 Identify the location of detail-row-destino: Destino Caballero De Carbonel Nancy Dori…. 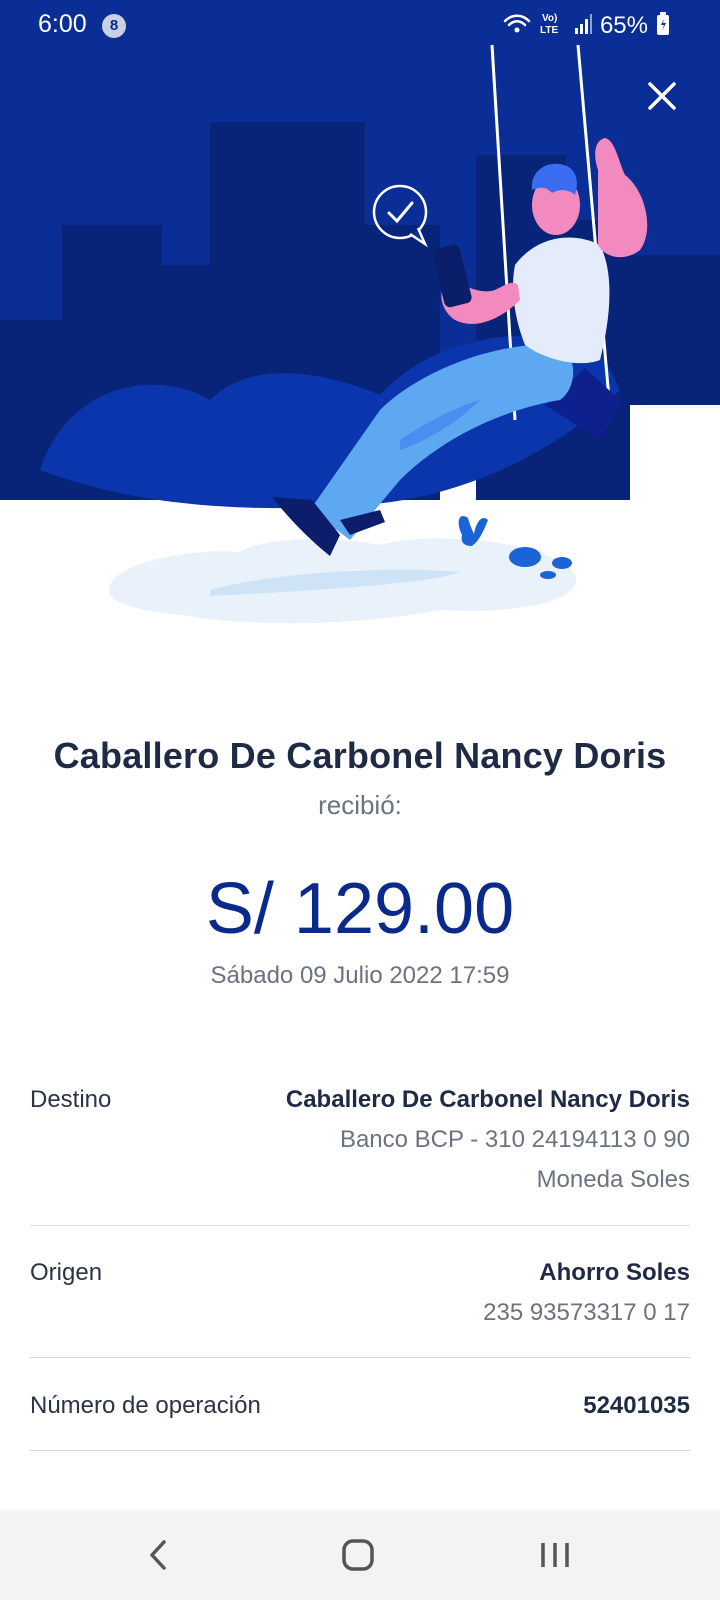
(360, 1140).